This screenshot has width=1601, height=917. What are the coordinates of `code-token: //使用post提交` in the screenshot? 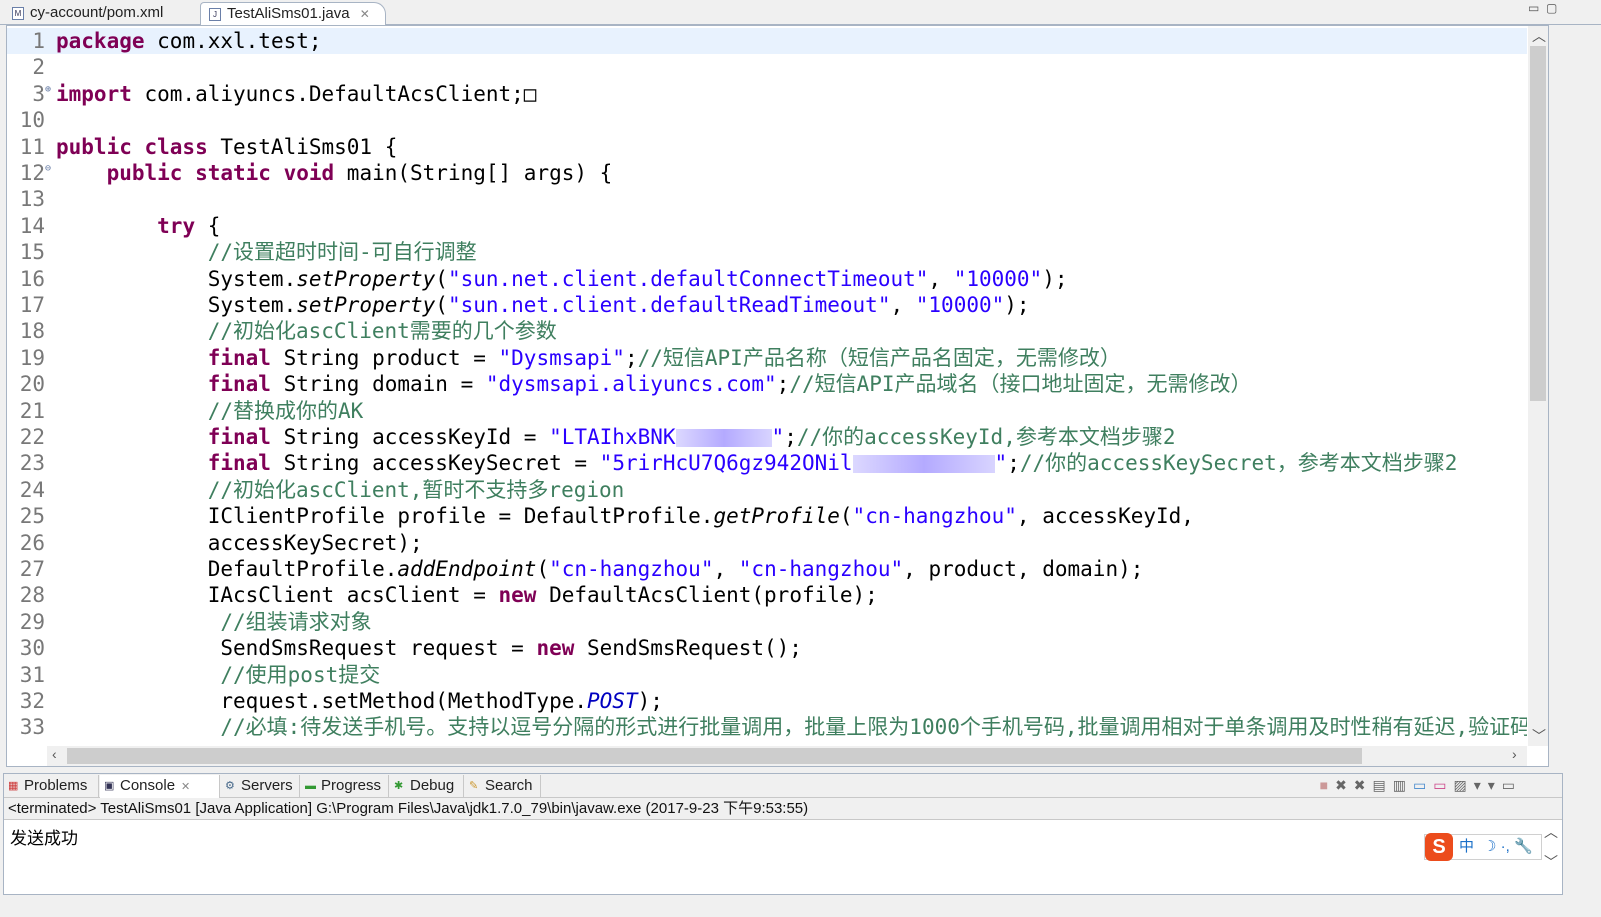 It's located at (300, 674).